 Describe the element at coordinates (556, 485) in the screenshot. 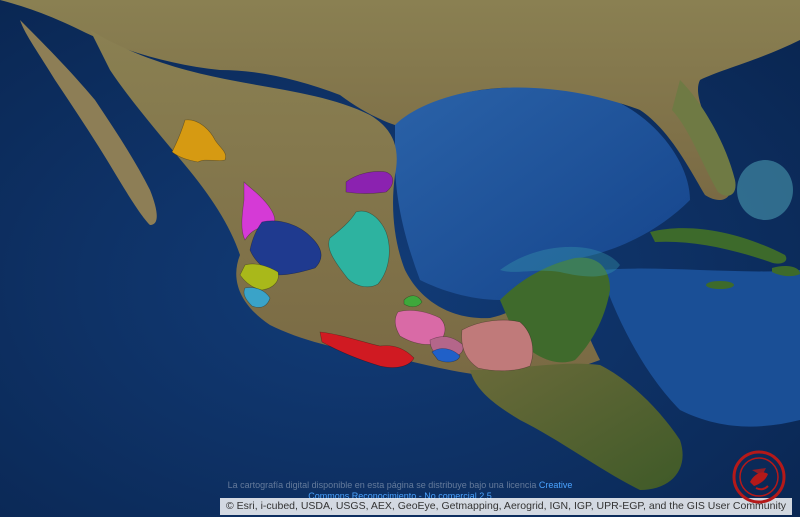

I see `license-link-creative: Creative` at that location.